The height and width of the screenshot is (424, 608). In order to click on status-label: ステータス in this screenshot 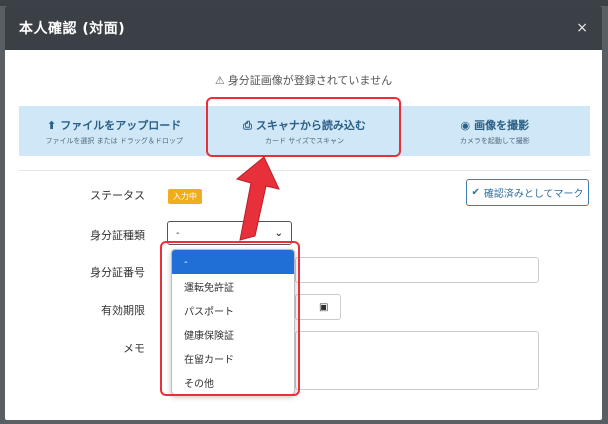, I will do `click(117, 195)`.